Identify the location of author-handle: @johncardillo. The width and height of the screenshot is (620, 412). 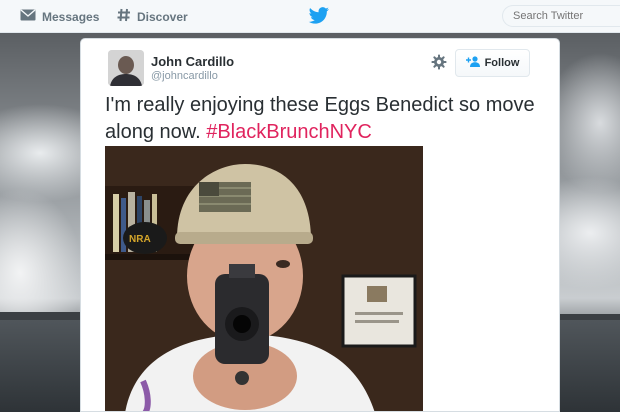
(184, 76).